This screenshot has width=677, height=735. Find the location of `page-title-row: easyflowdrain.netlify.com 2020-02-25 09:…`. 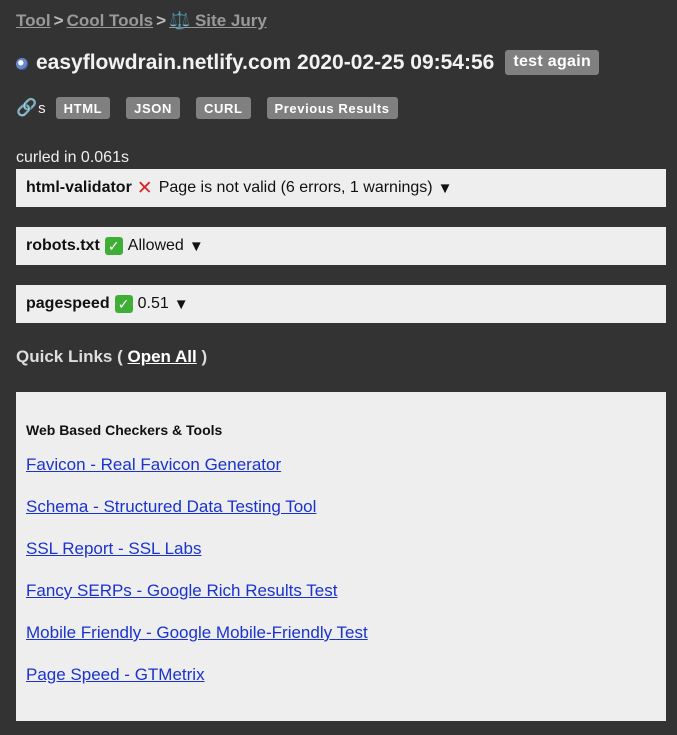

page-title-row: easyflowdrain.netlify.com 2020-02-25 09:… is located at coordinates (308, 62).